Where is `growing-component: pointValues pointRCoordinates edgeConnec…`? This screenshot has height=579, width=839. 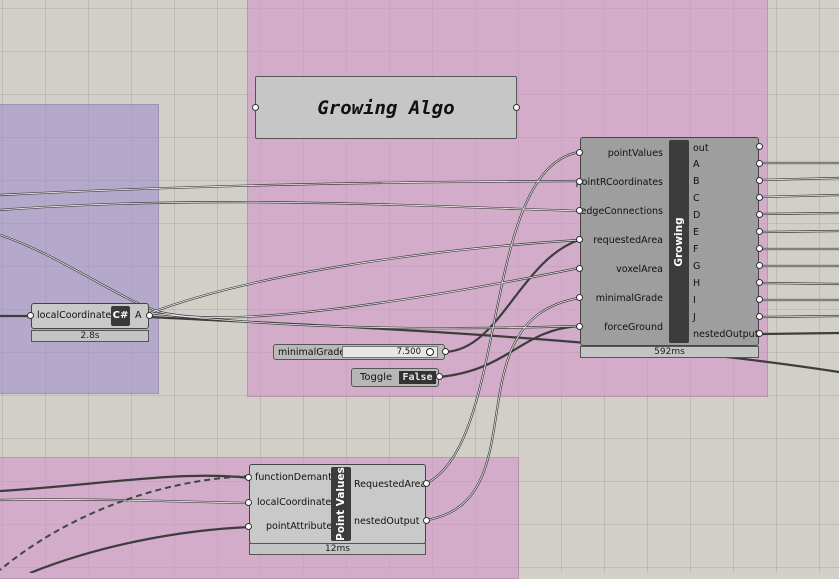 growing-component: pointValues pointRCoordinates edgeConnec… is located at coordinates (667, 241).